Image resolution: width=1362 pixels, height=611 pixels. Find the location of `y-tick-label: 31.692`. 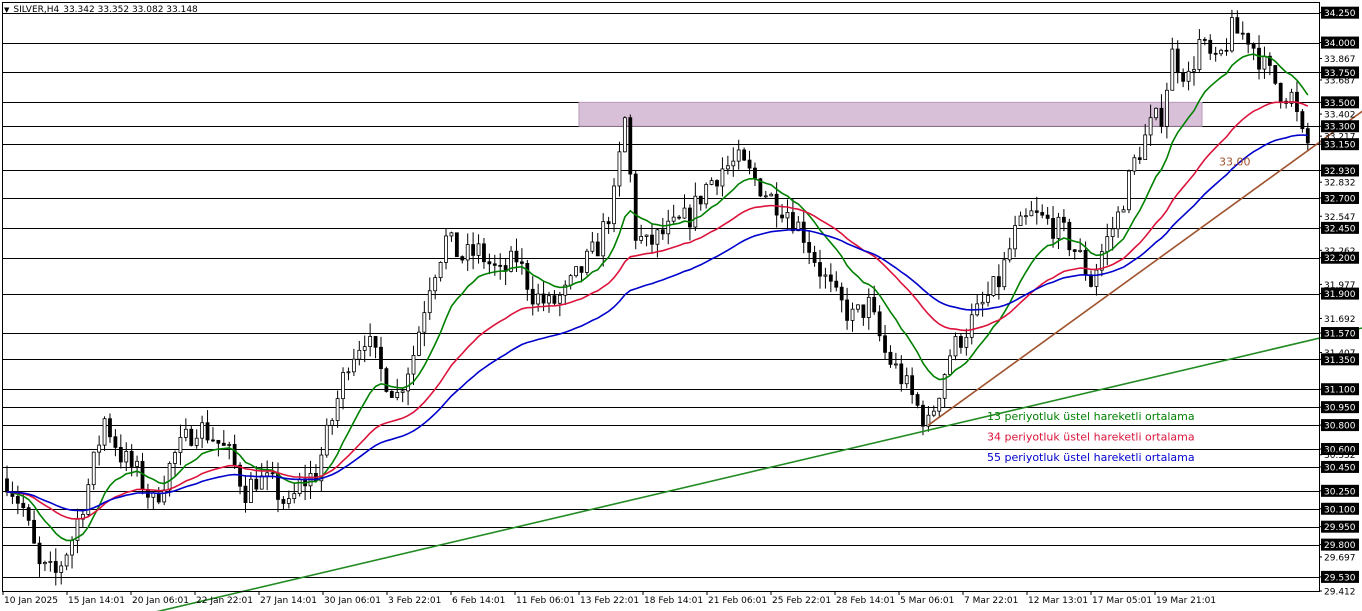

y-tick-label: 31.692 is located at coordinates (1340, 320).